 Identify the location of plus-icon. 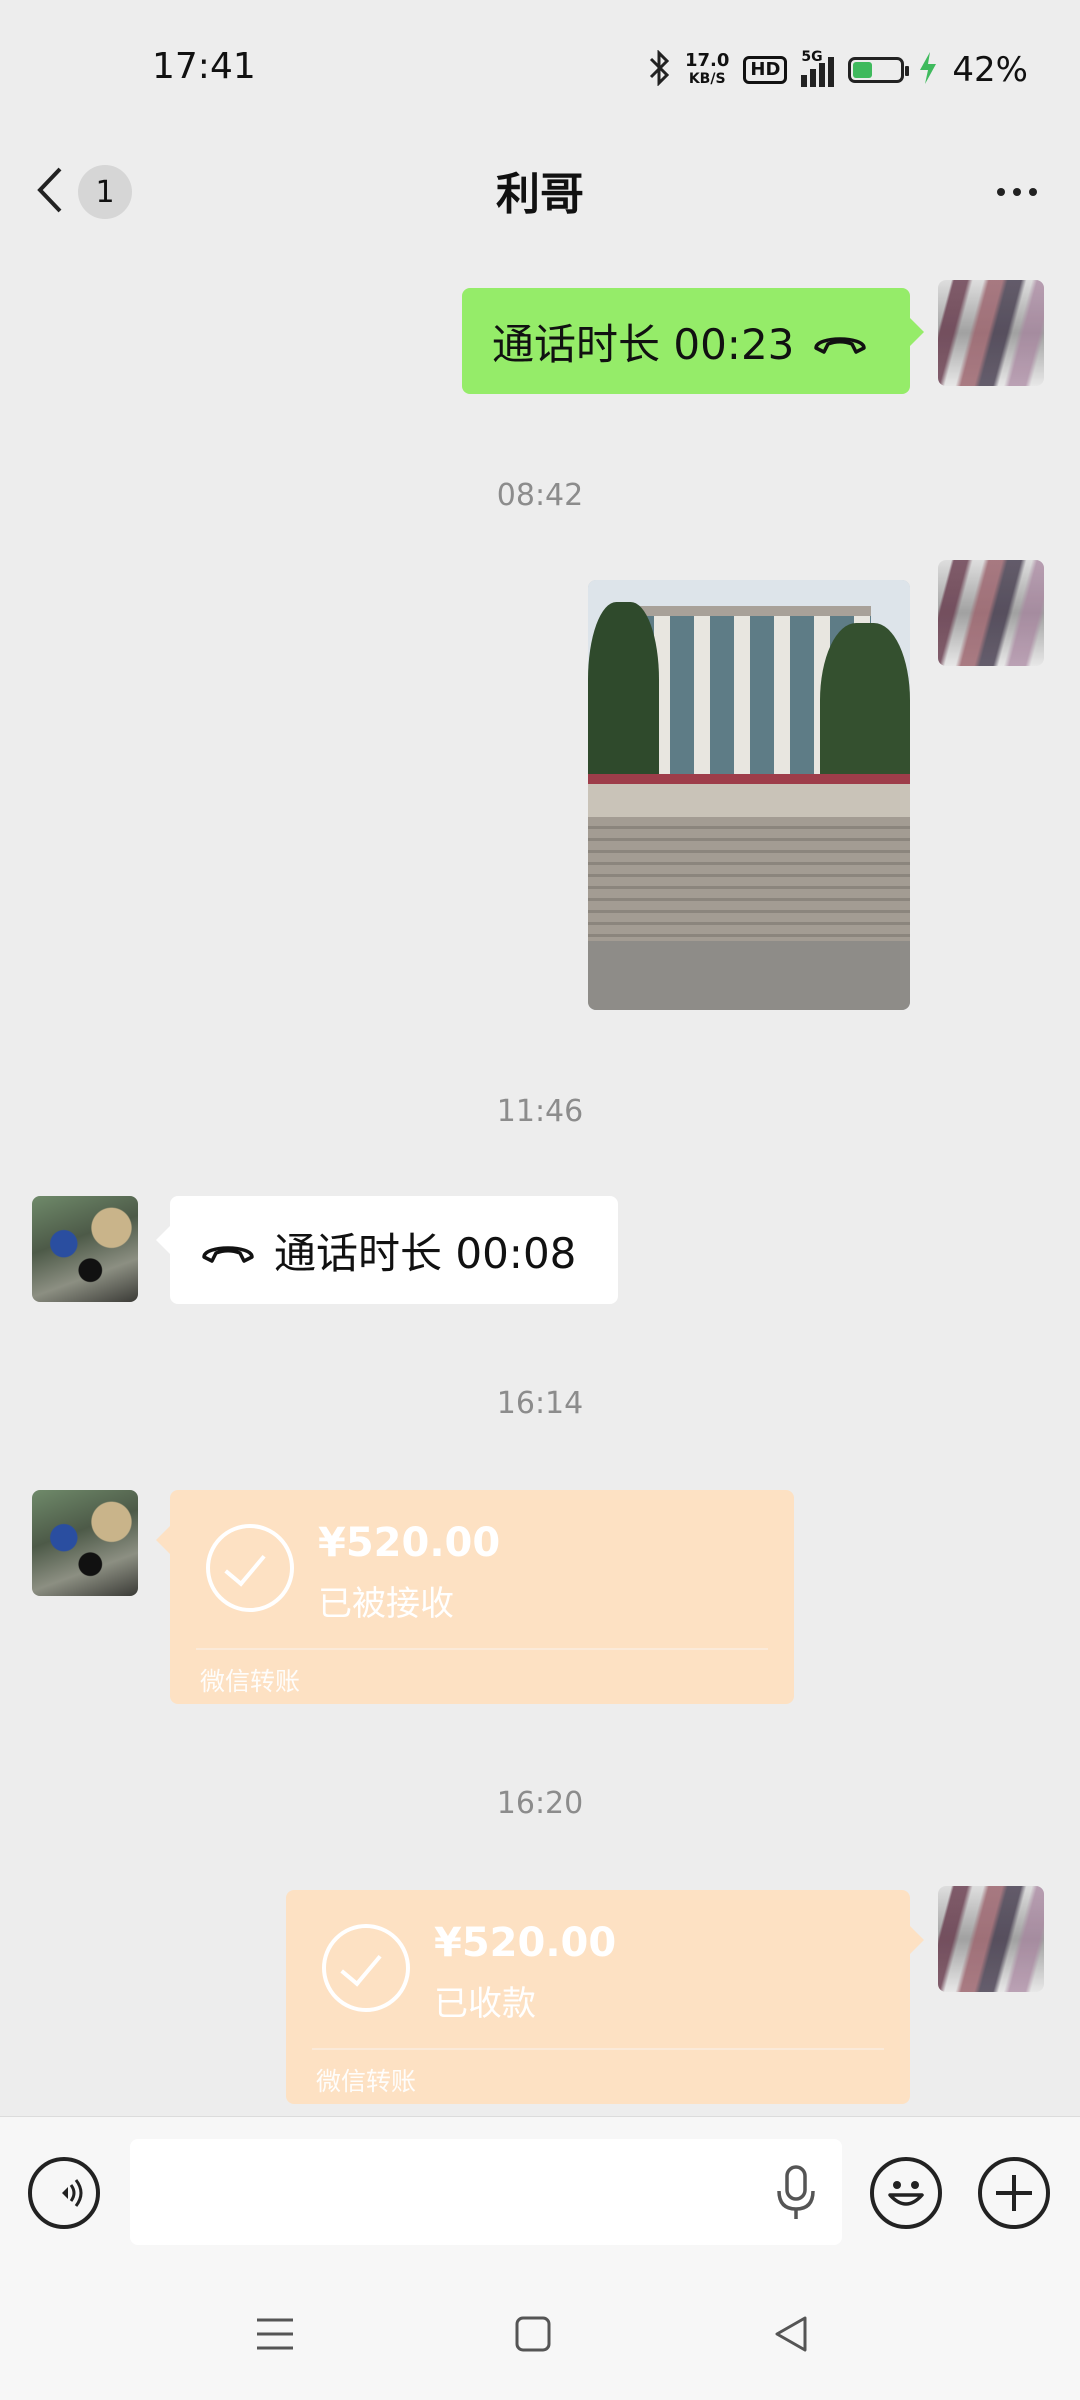
(1014, 2195).